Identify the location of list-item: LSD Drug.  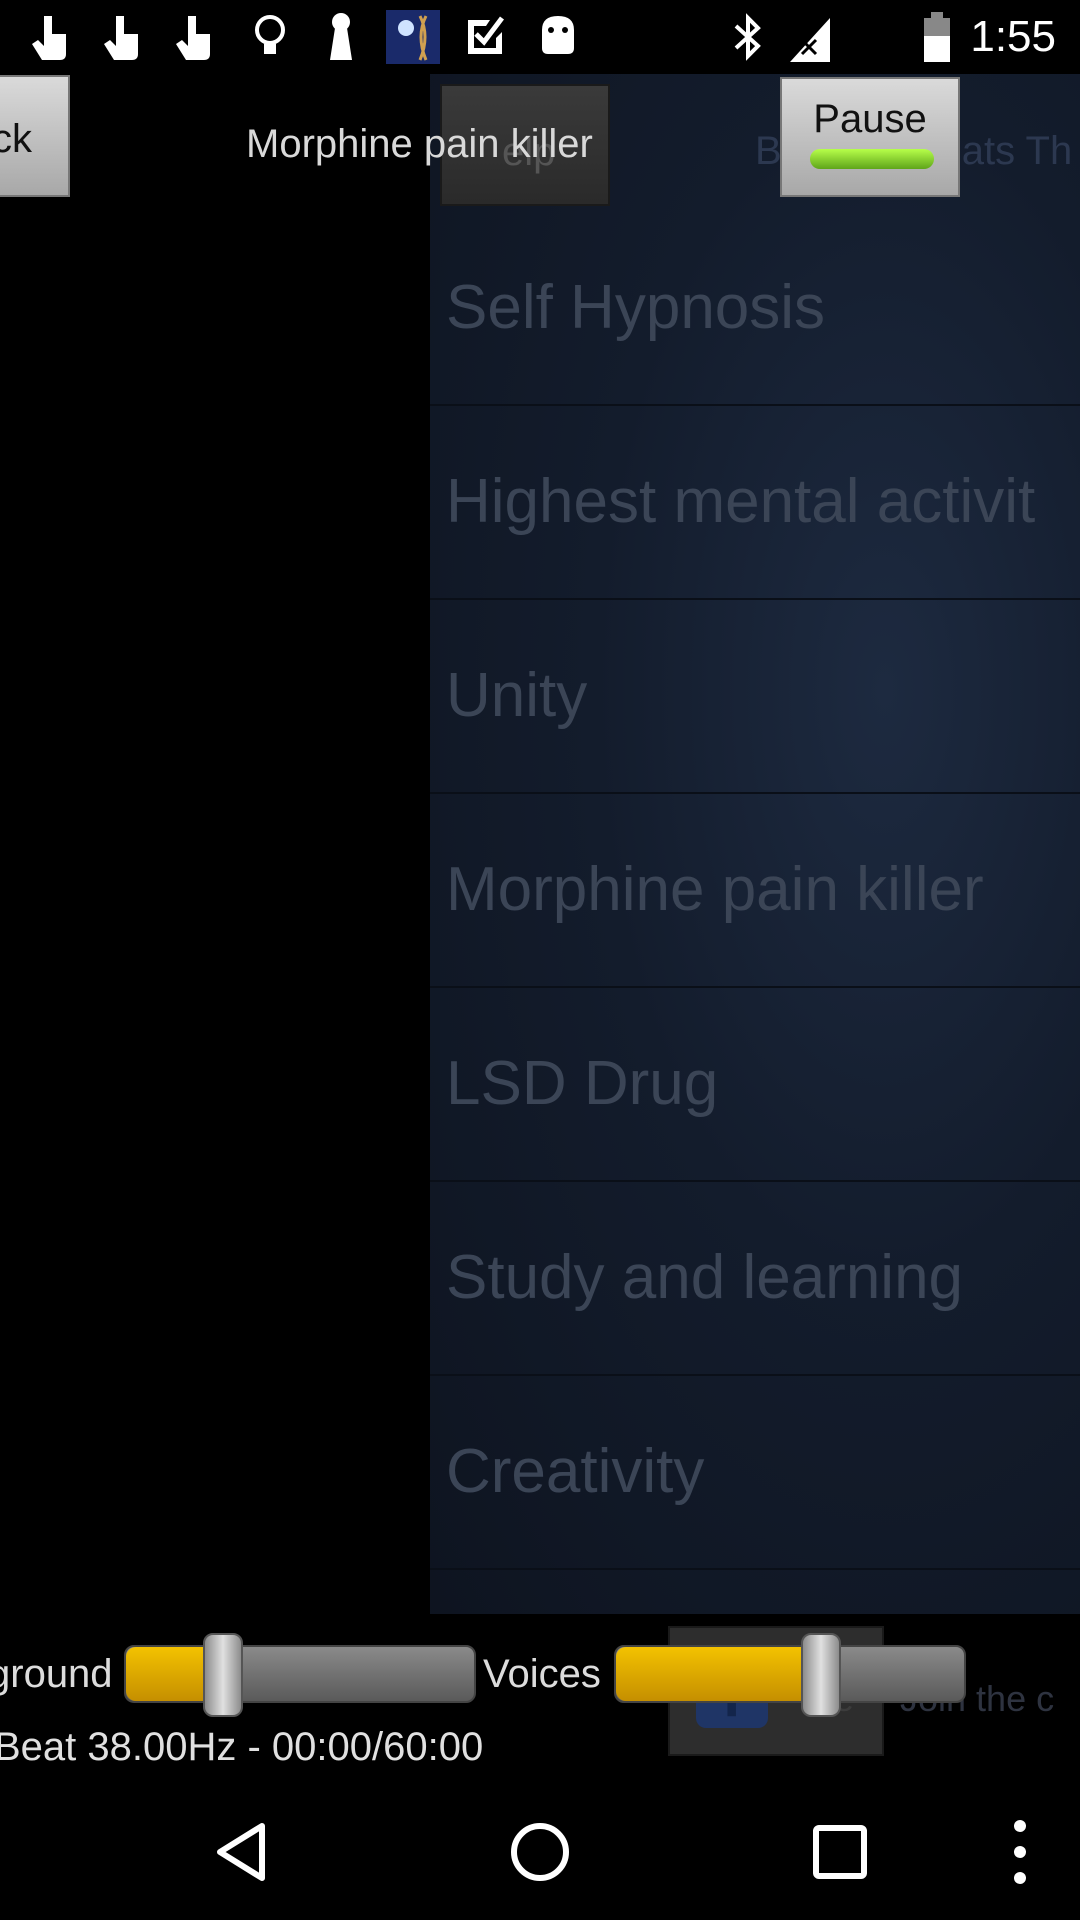
(755, 1085).